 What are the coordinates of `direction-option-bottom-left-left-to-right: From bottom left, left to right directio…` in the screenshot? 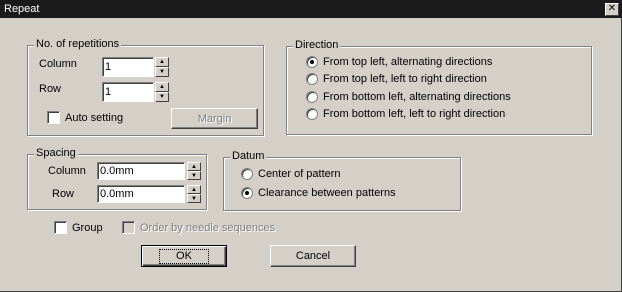 It's located at (405, 114).